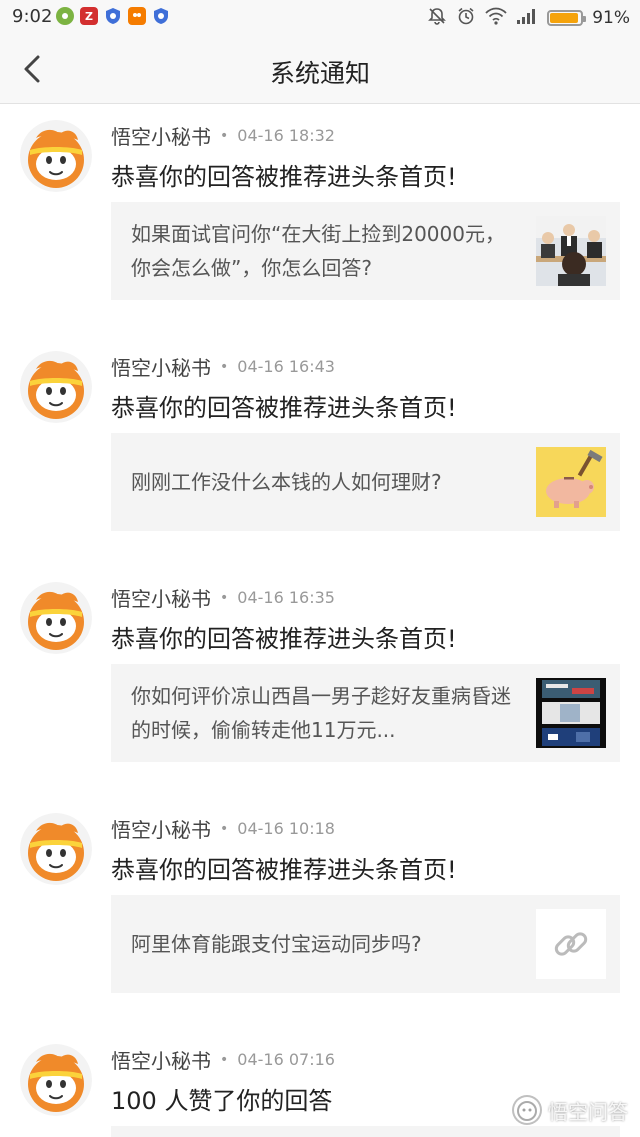  I want to click on wifi-icon, so click(496, 18).